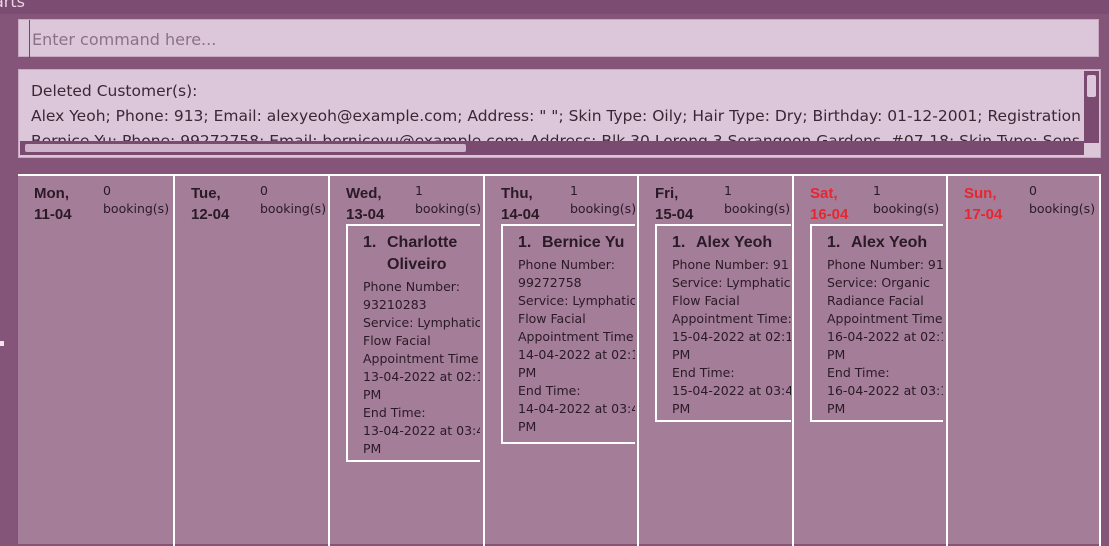 The height and width of the screenshot is (546, 1109). I want to click on customer-name-text: Bernice Yu, so click(583, 242).